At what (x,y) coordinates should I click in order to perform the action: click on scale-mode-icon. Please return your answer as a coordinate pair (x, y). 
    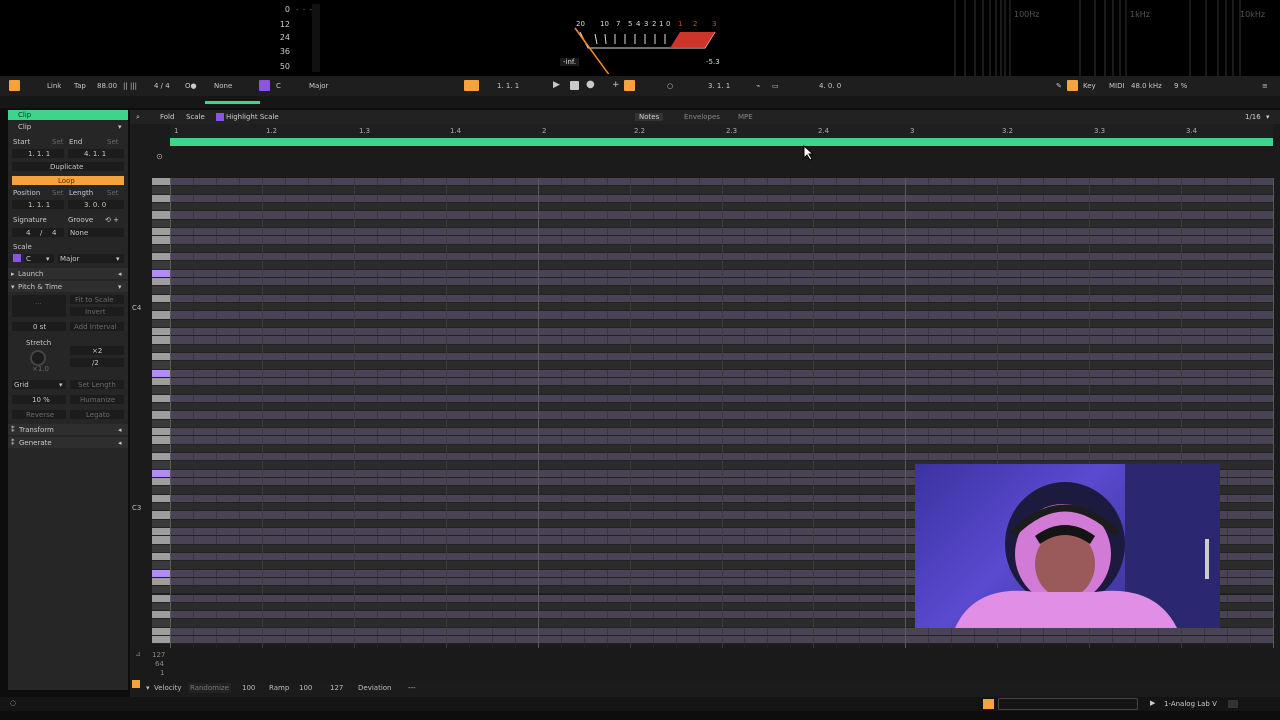
    Looking at the image, I should click on (264, 85).